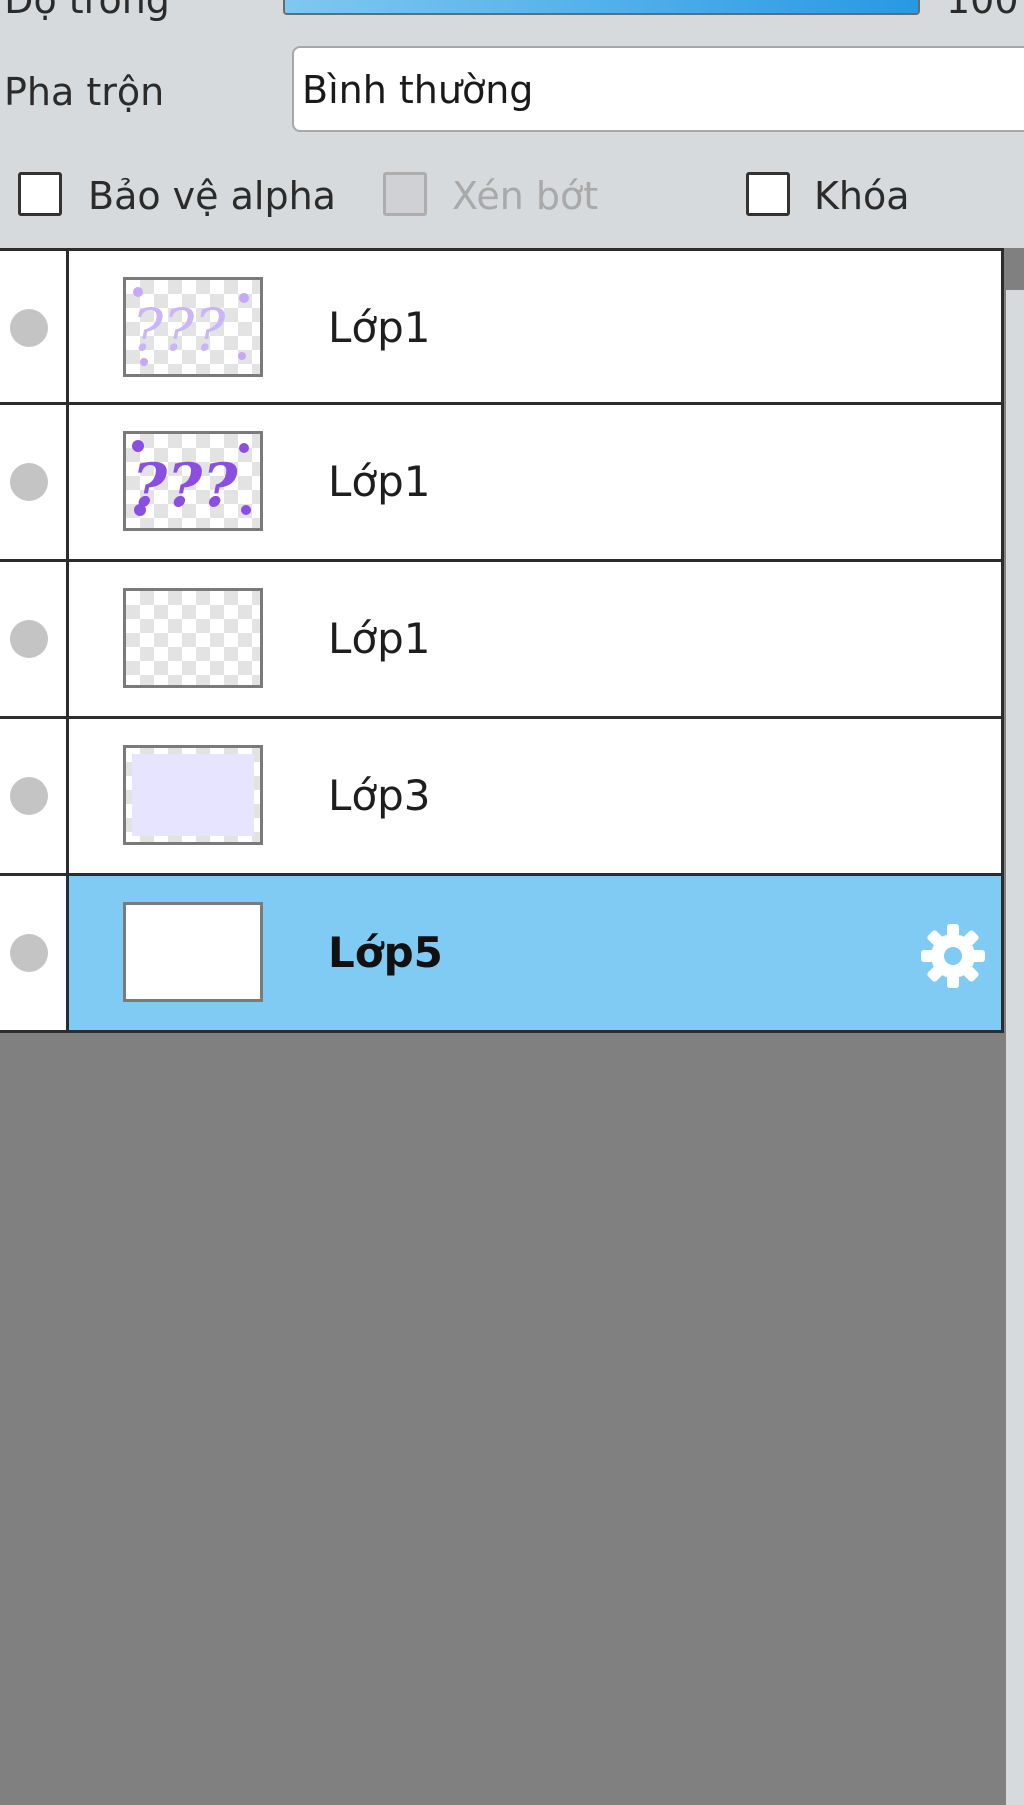 This screenshot has height=1805, width=1024. Describe the element at coordinates (768, 194) in the screenshot. I see `lock-checkbox` at that location.